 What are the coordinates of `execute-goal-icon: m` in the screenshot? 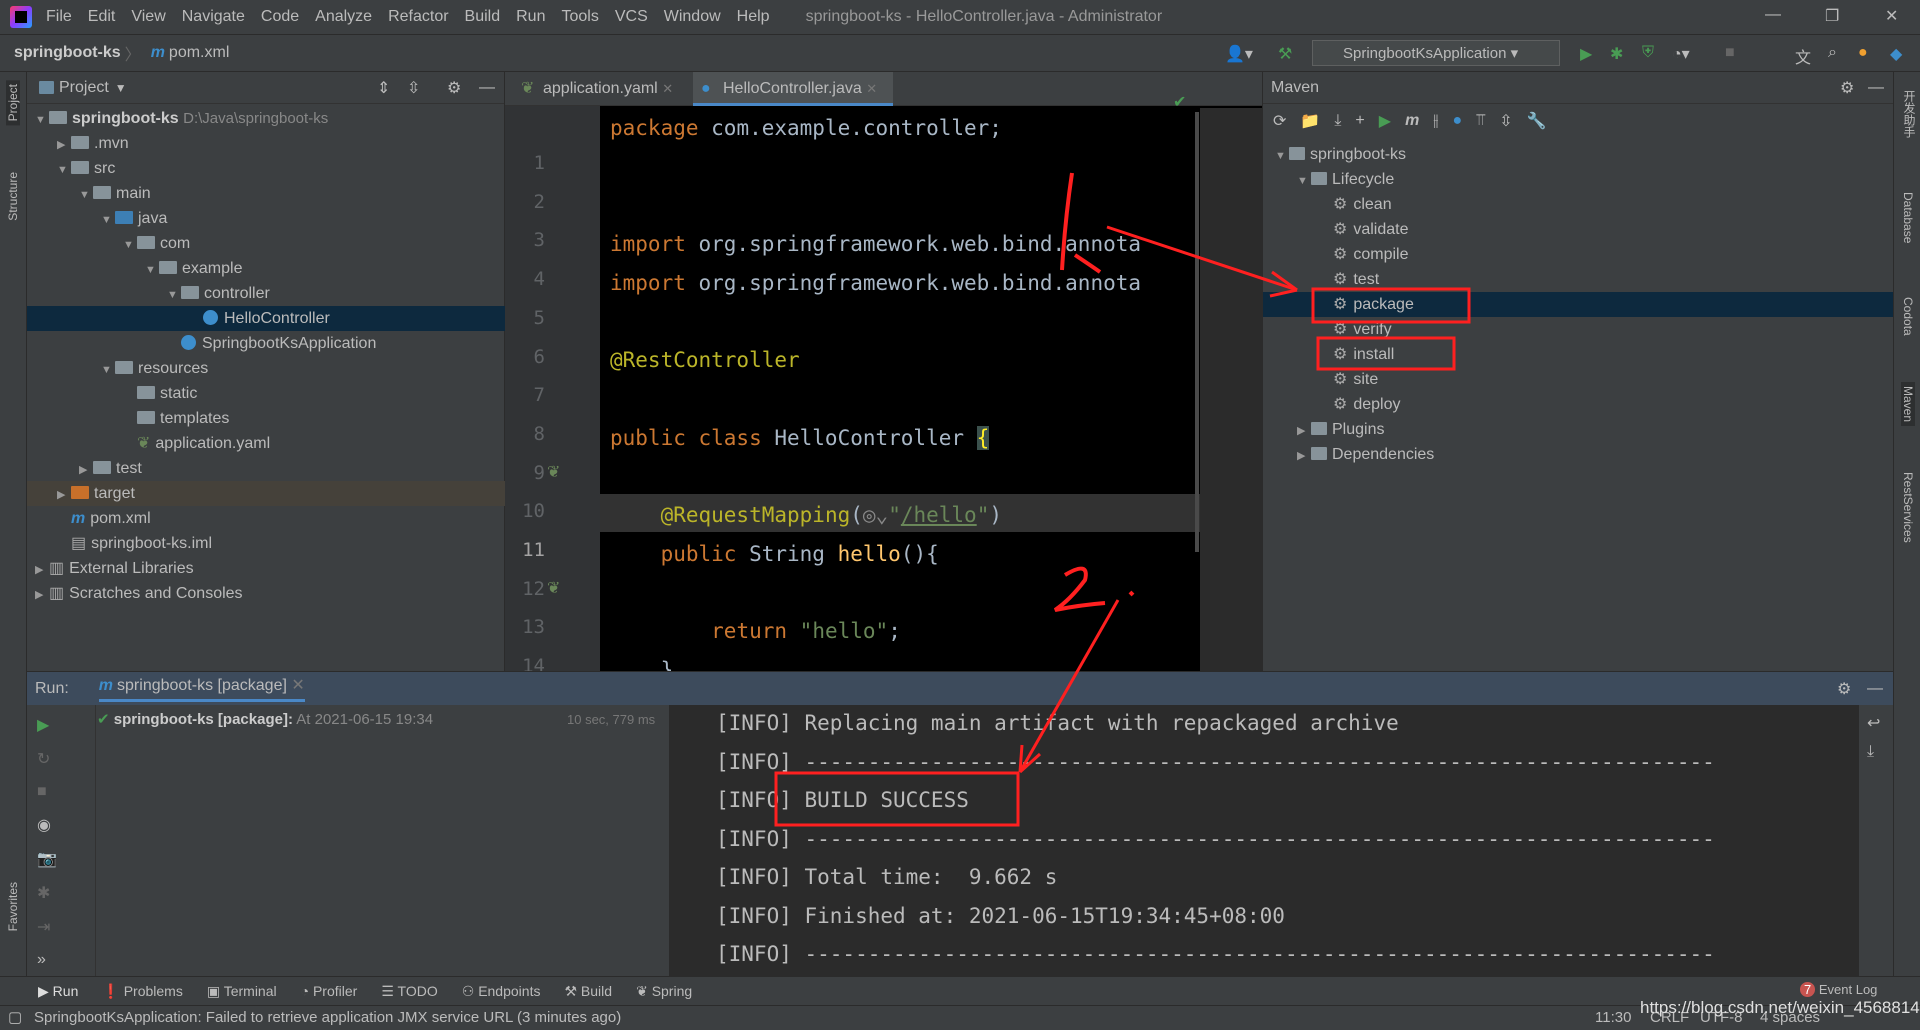 It's located at (1412, 121).